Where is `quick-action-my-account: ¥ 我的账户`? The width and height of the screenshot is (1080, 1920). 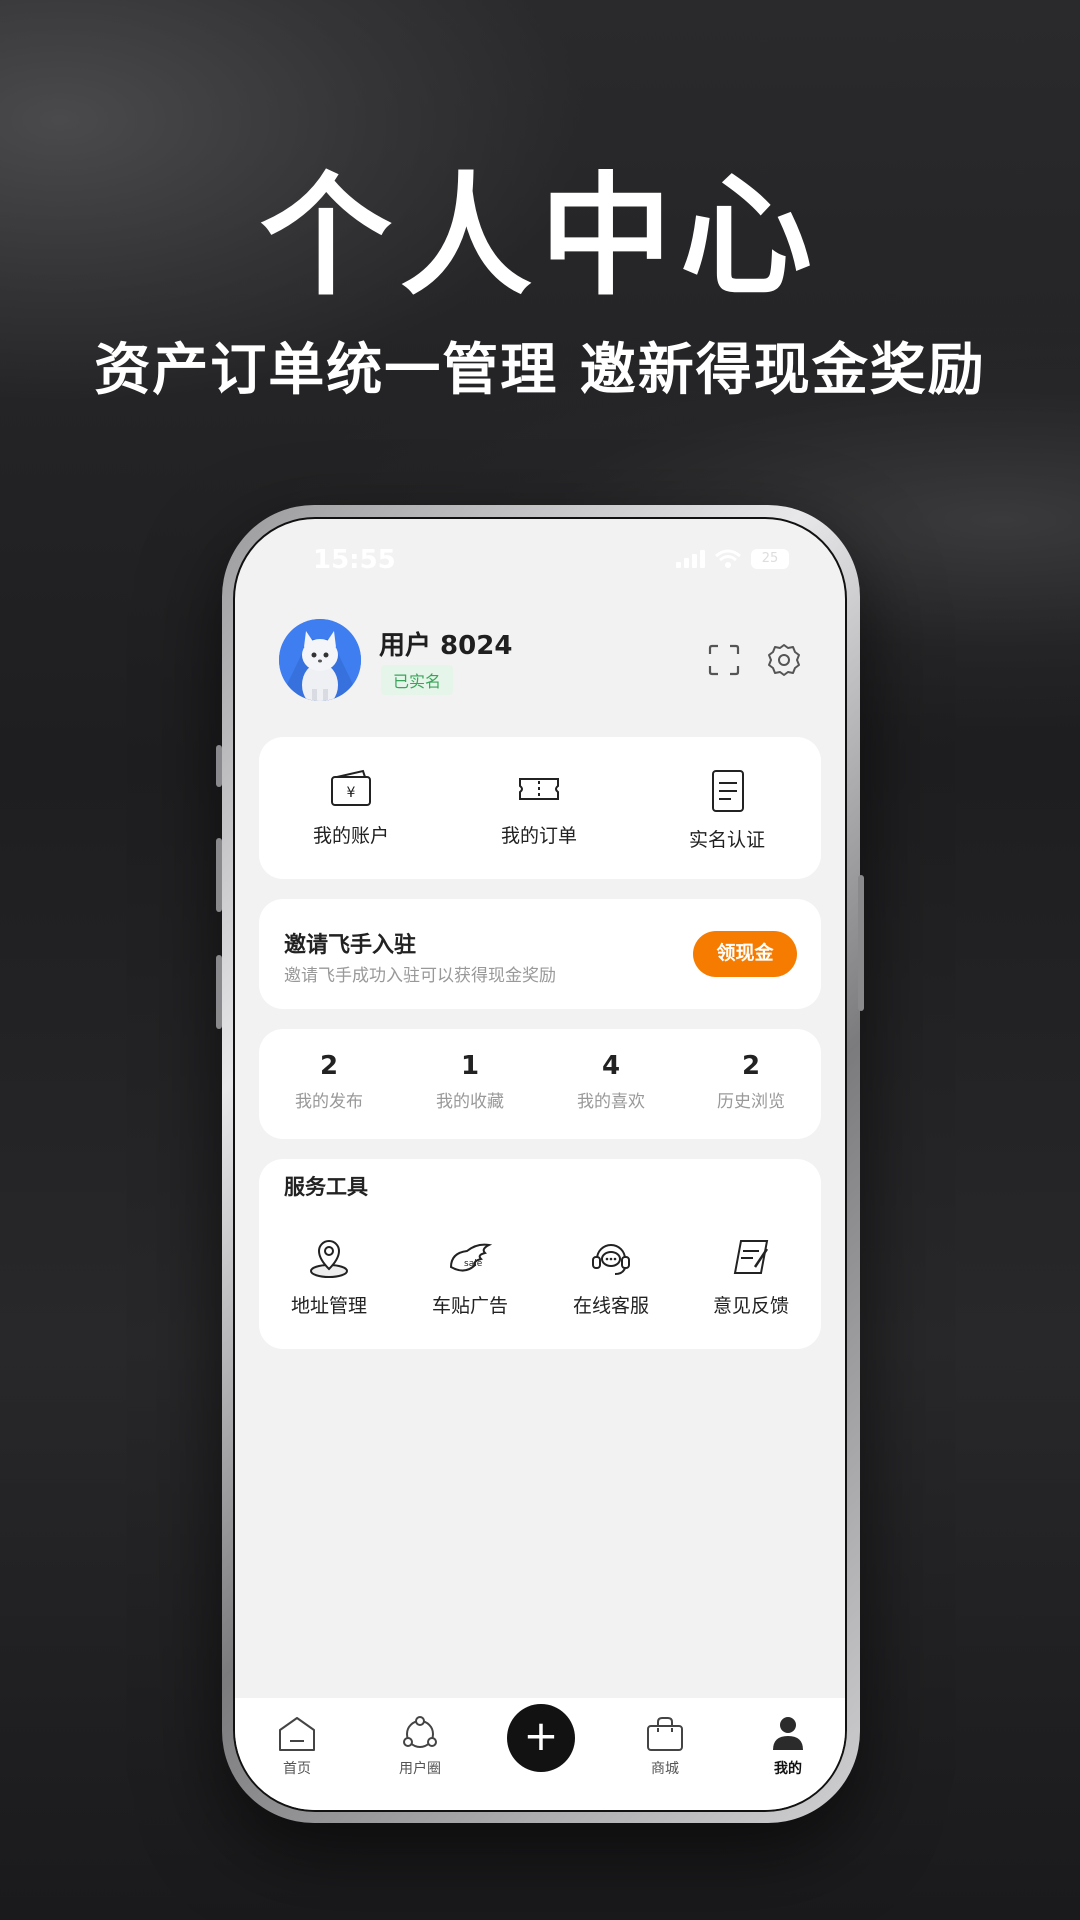 quick-action-my-account: ¥ 我的账户 is located at coordinates (351, 808).